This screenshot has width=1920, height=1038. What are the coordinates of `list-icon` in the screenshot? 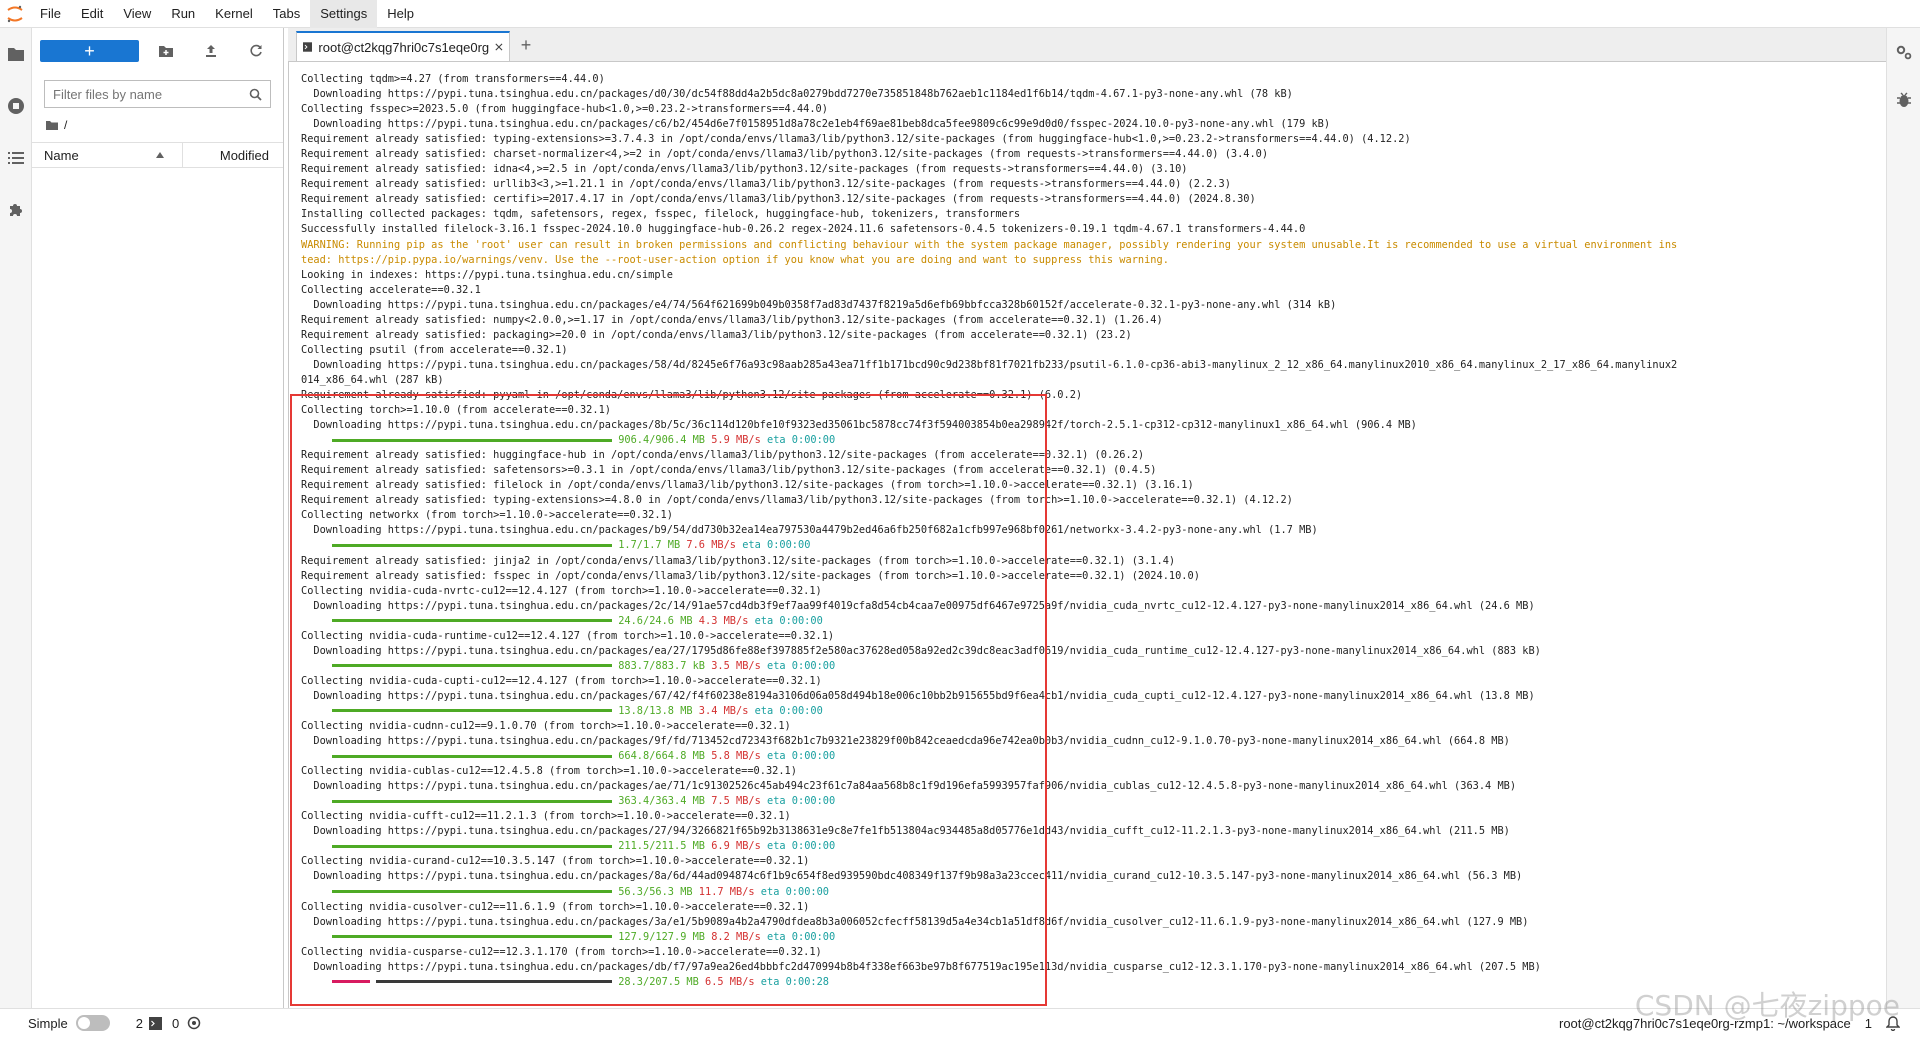 It's located at (16, 158).